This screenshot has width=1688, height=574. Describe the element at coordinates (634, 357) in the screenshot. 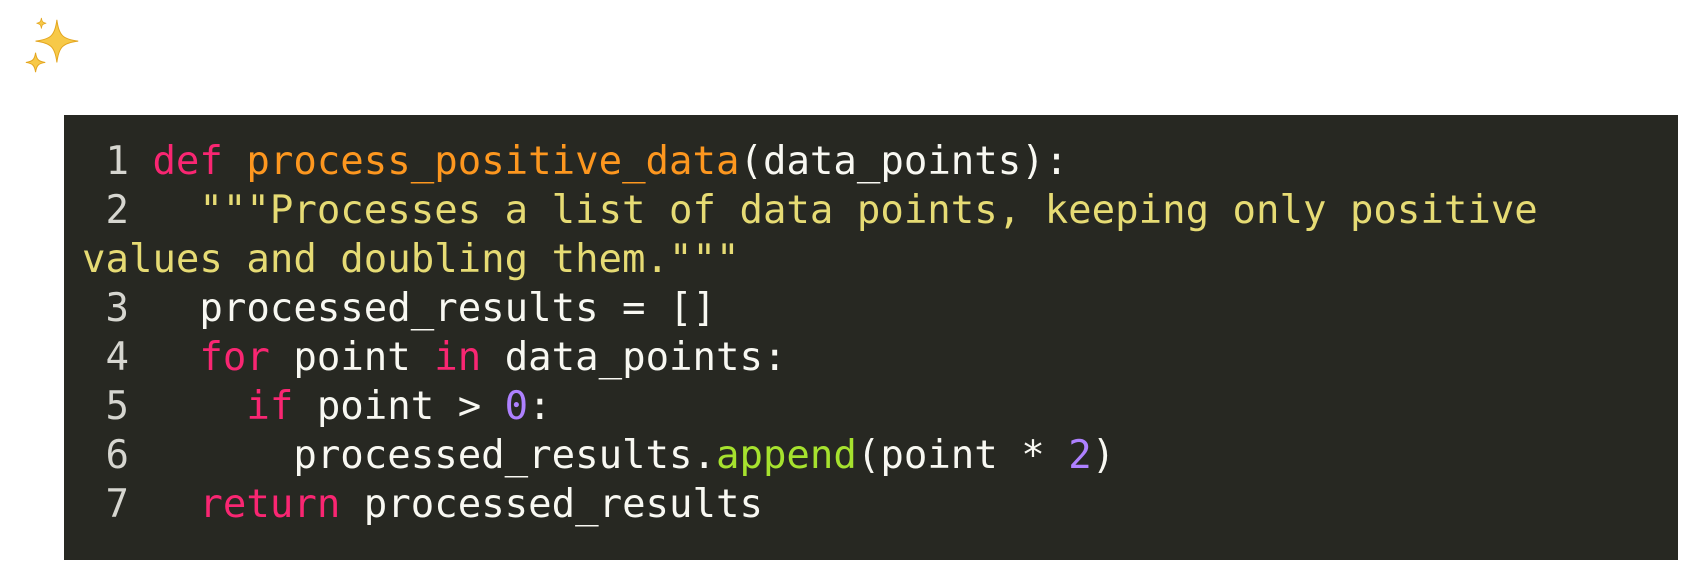

I see `code-token-plain: data_points:` at that location.